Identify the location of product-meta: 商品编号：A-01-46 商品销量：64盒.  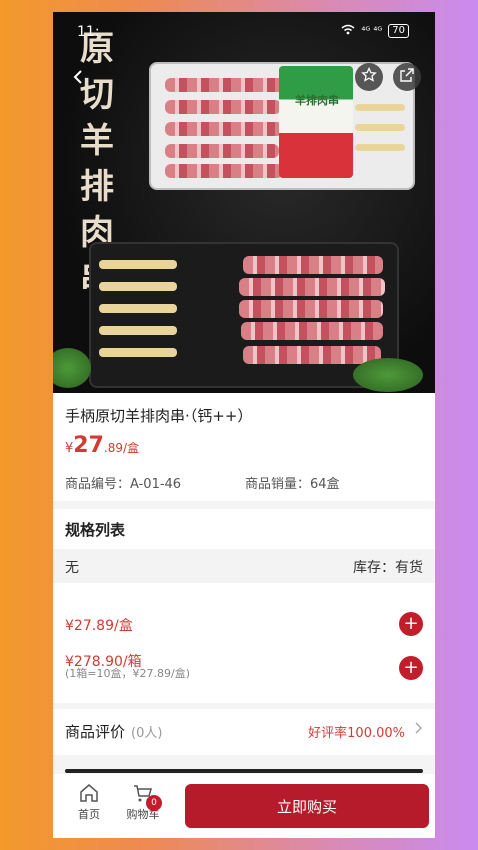
(245, 482).